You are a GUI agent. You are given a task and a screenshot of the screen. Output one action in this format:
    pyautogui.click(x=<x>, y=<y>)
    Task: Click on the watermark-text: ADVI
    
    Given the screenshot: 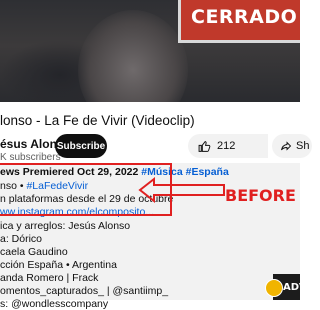 What is the action you would take?
    pyautogui.click(x=297, y=287)
    